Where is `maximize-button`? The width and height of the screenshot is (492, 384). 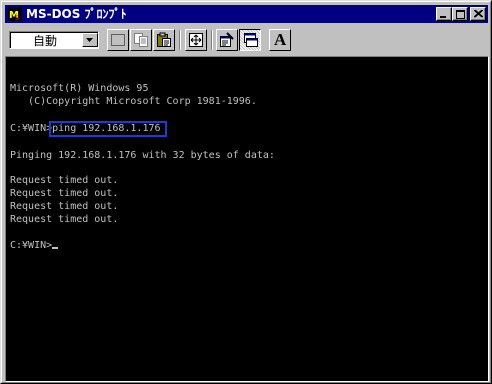 maximize-button is located at coordinates (460, 14).